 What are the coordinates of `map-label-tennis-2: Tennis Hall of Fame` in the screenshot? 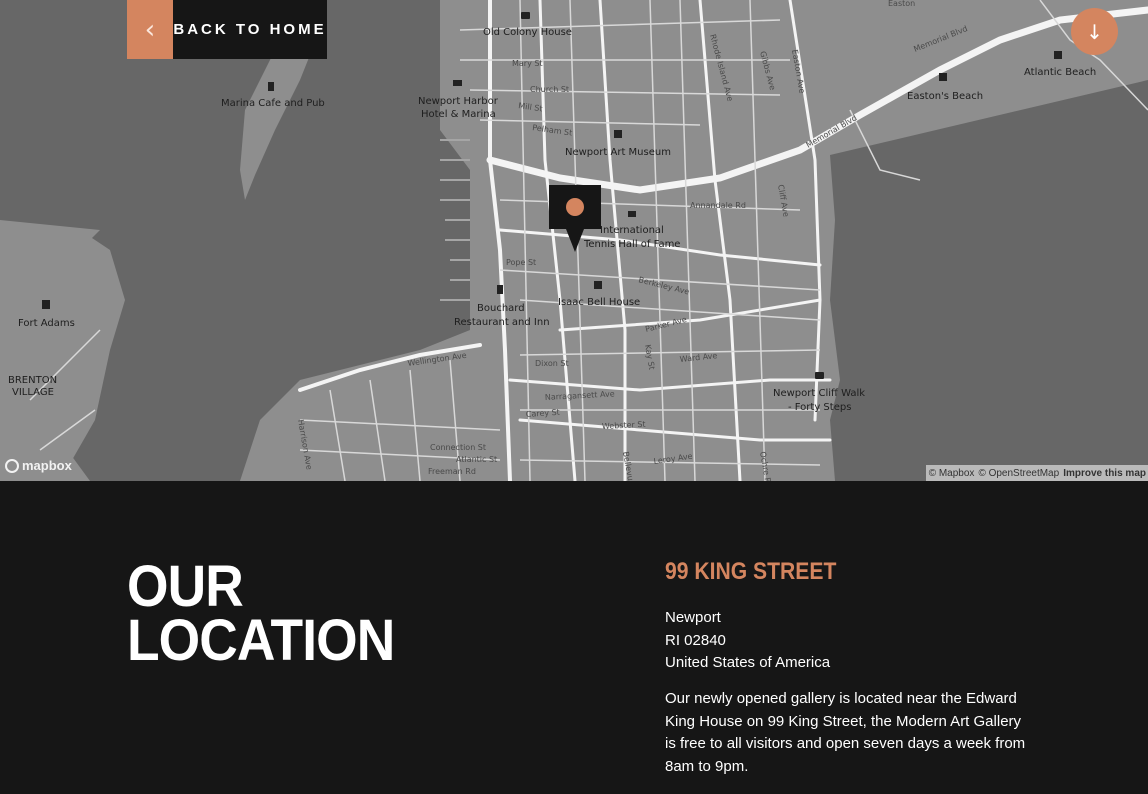 It's located at (631, 244).